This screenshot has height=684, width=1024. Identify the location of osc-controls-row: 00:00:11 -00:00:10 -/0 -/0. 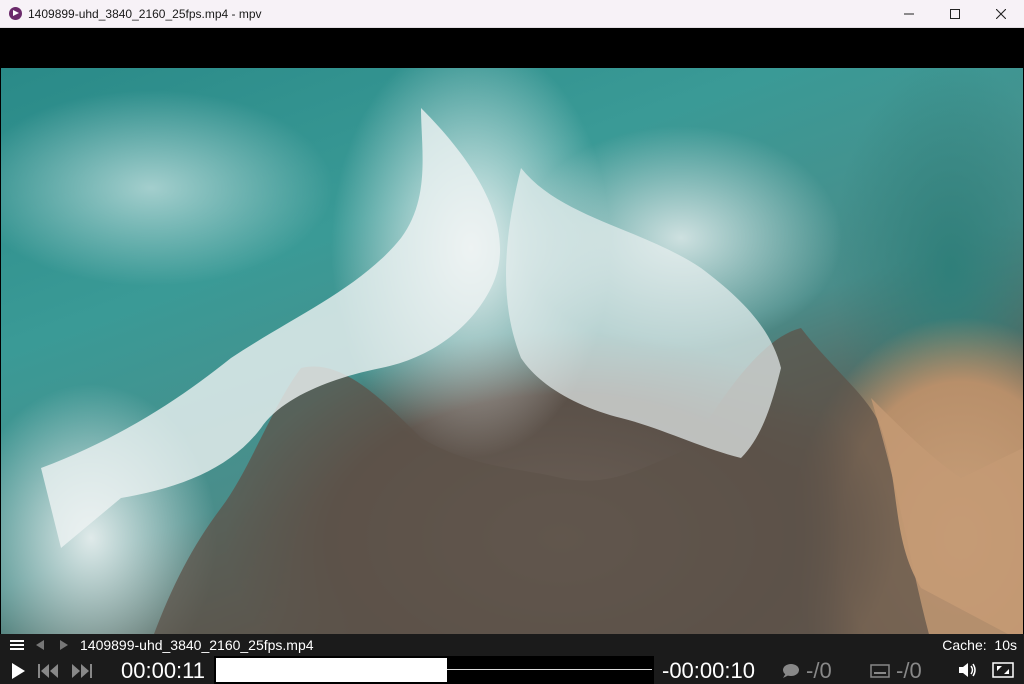
(512, 670).